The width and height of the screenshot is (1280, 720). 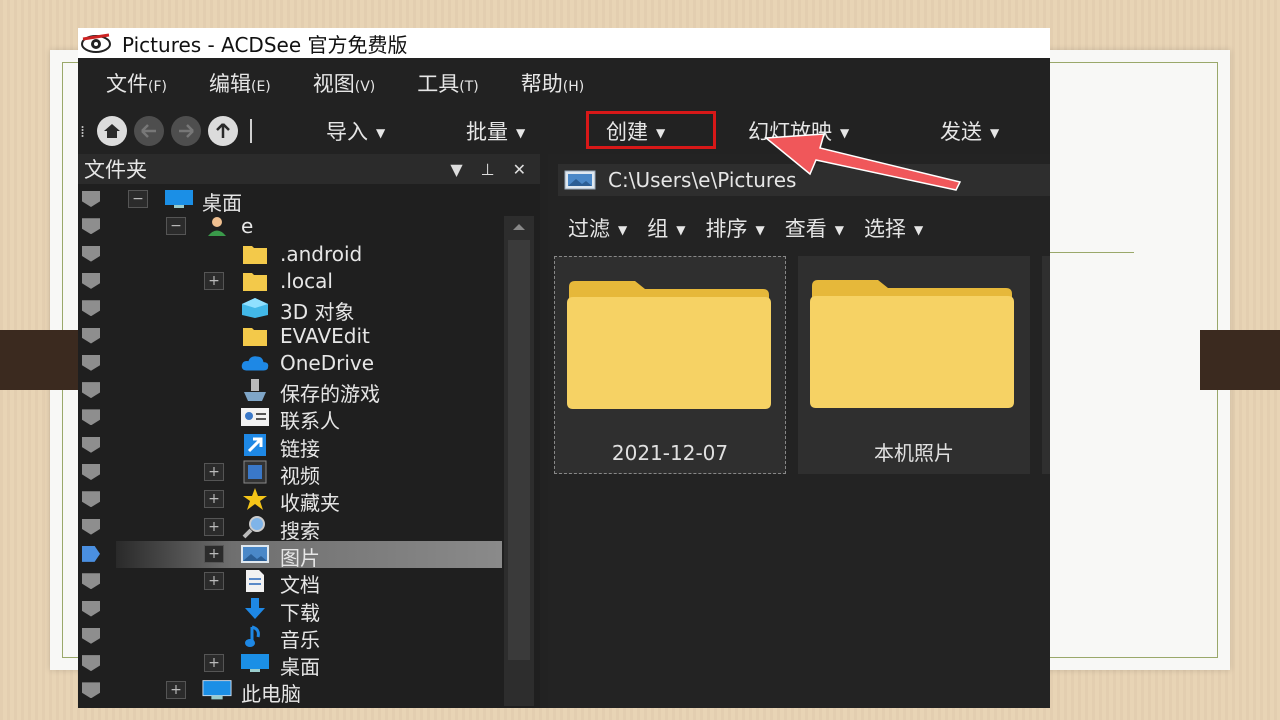 I want to click on tree-item: + 此电脑, so click(x=290, y=691).